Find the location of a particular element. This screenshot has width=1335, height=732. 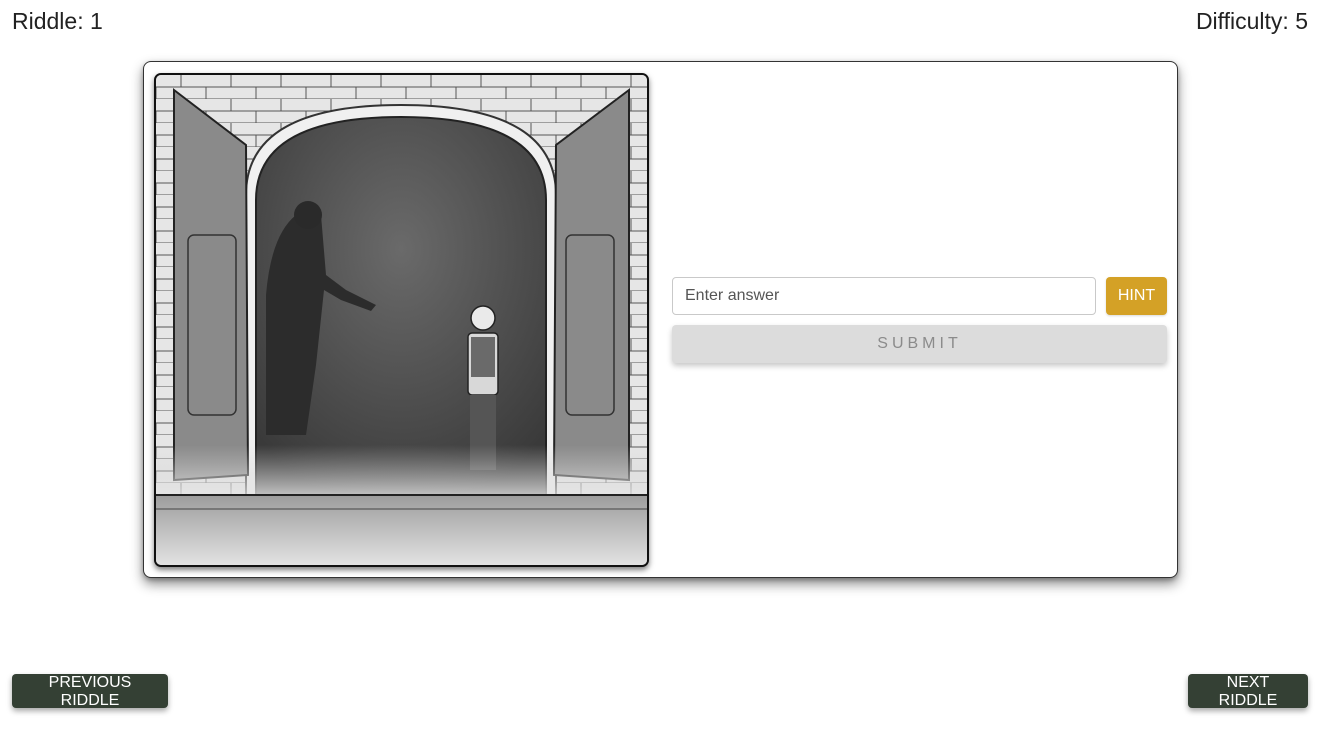

previous-riddle-button: PREVIOUS RIDDLE is located at coordinates (90, 691).